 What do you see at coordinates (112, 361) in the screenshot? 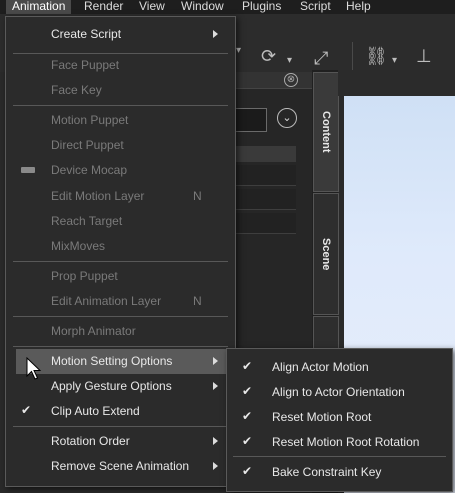
I see `menu-item-label: Motion Setting Options` at bounding box center [112, 361].